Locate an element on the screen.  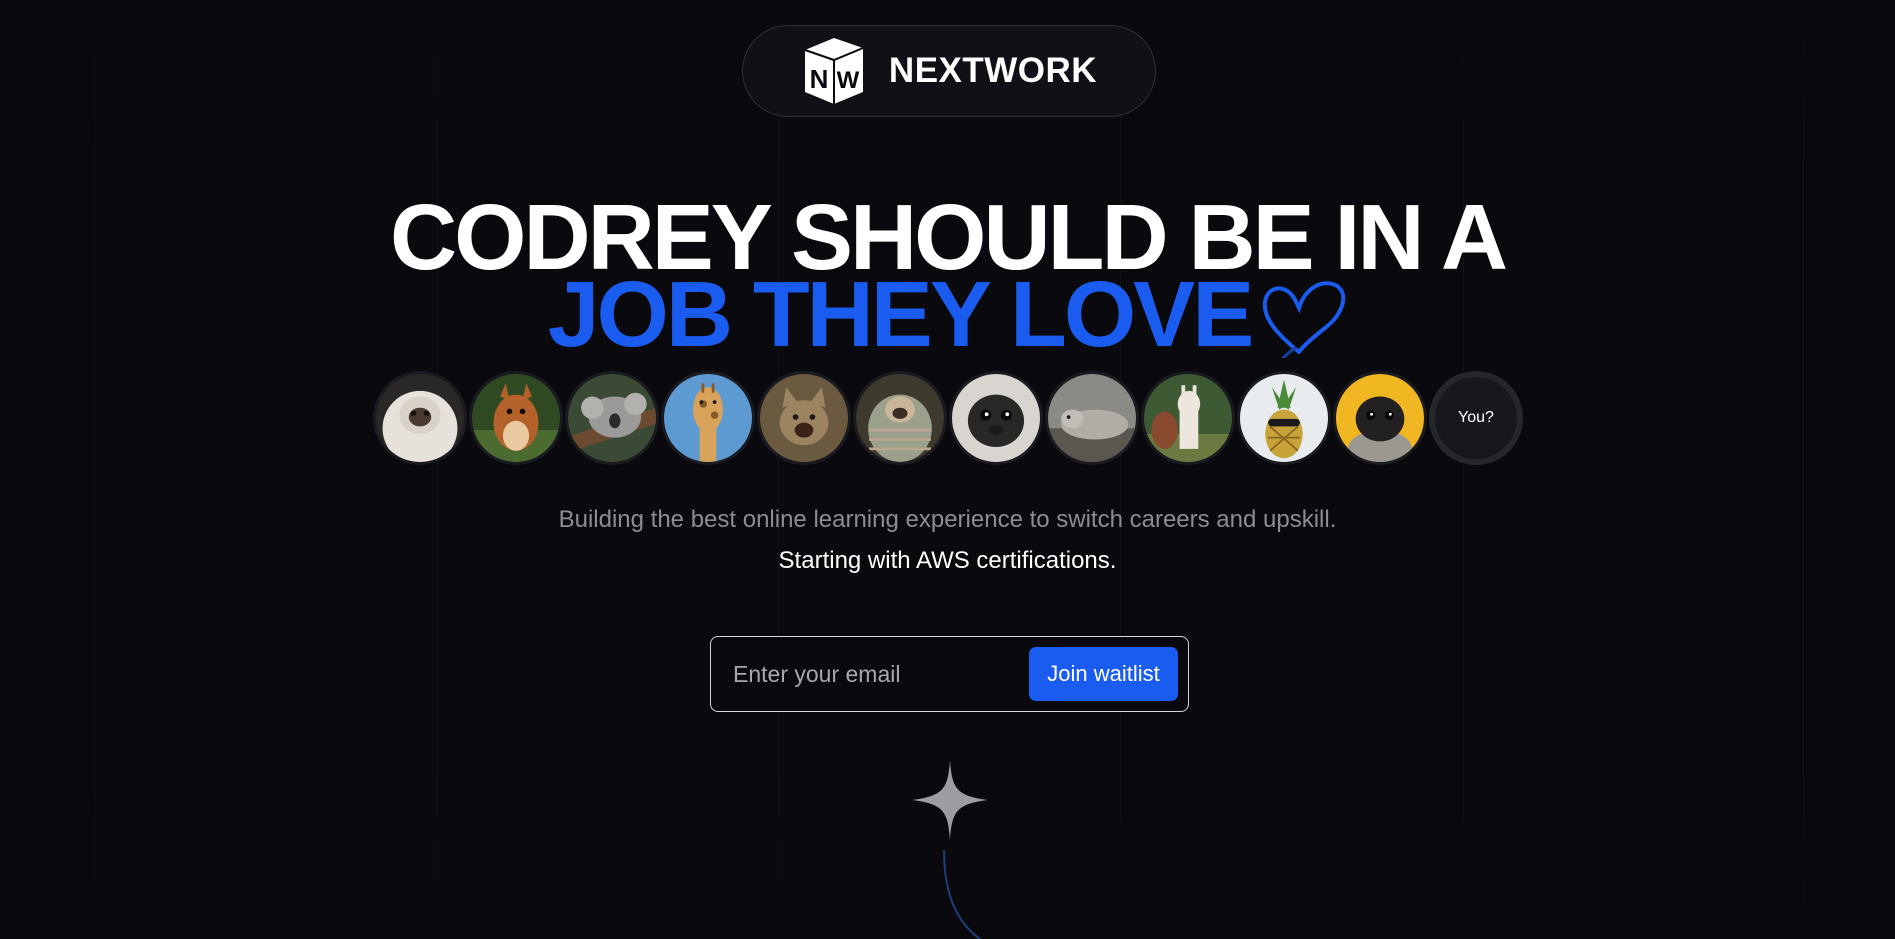
cube-logo-icon: N W is located at coordinates (834, 71).